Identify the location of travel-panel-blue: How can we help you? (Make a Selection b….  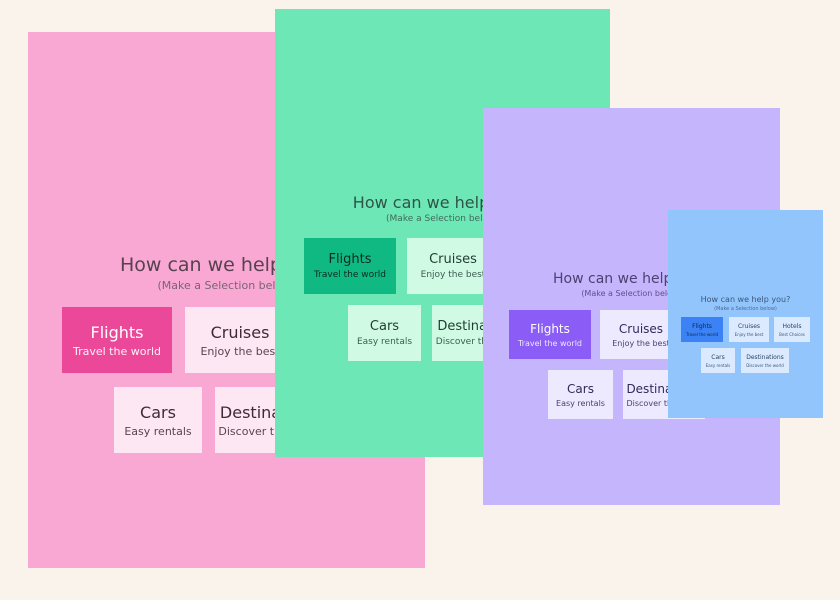
(745, 314).